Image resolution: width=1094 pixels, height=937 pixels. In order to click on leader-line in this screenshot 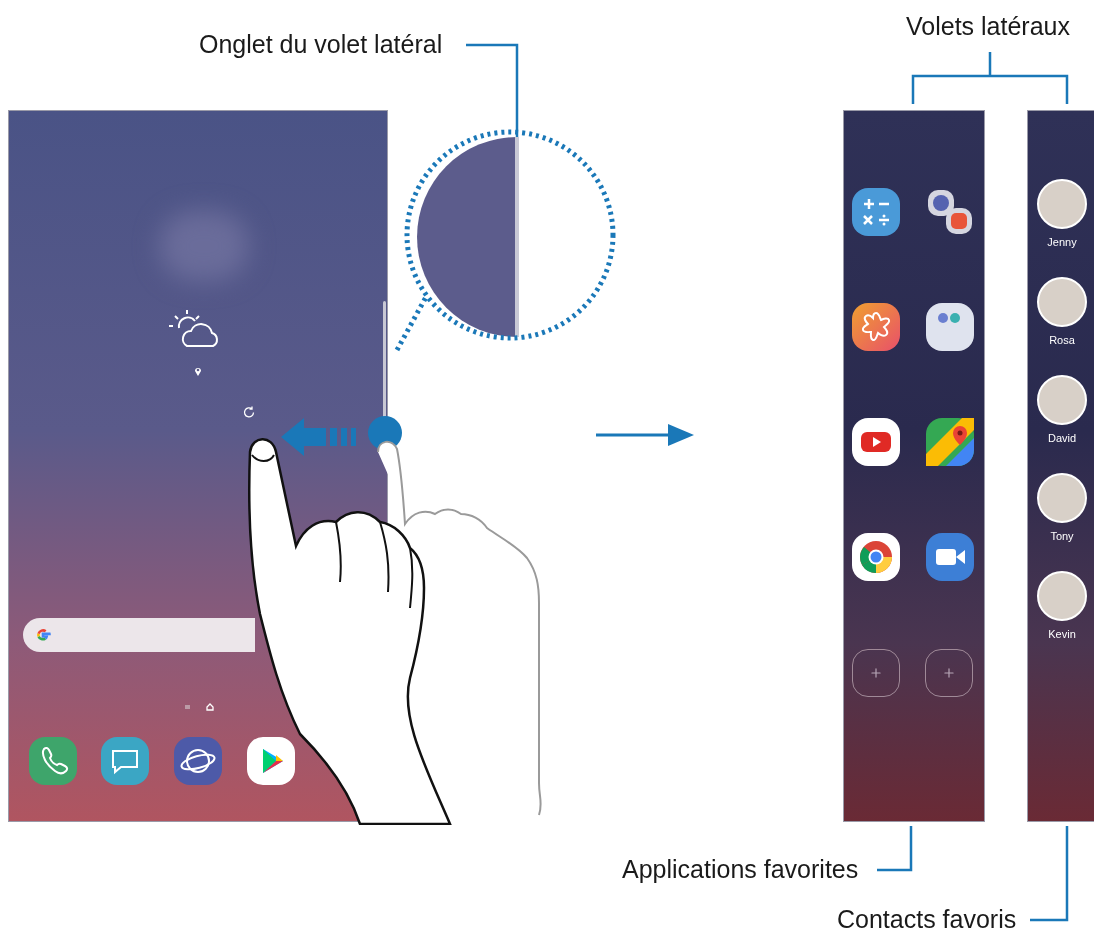, I will do `click(895, 849)`.